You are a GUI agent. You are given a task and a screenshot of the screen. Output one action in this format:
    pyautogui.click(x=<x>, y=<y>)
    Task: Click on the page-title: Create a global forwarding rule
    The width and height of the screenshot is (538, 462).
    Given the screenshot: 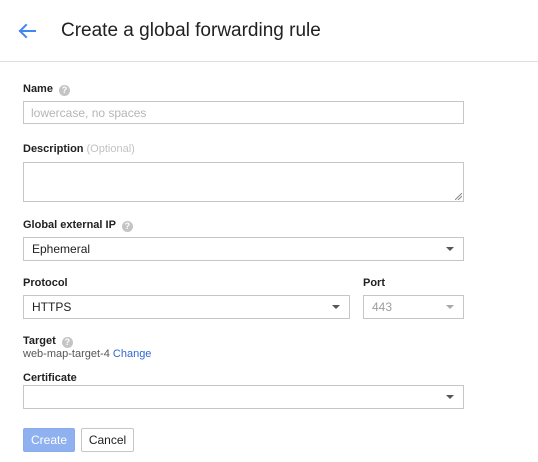 What is the action you would take?
    pyautogui.click(x=191, y=30)
    